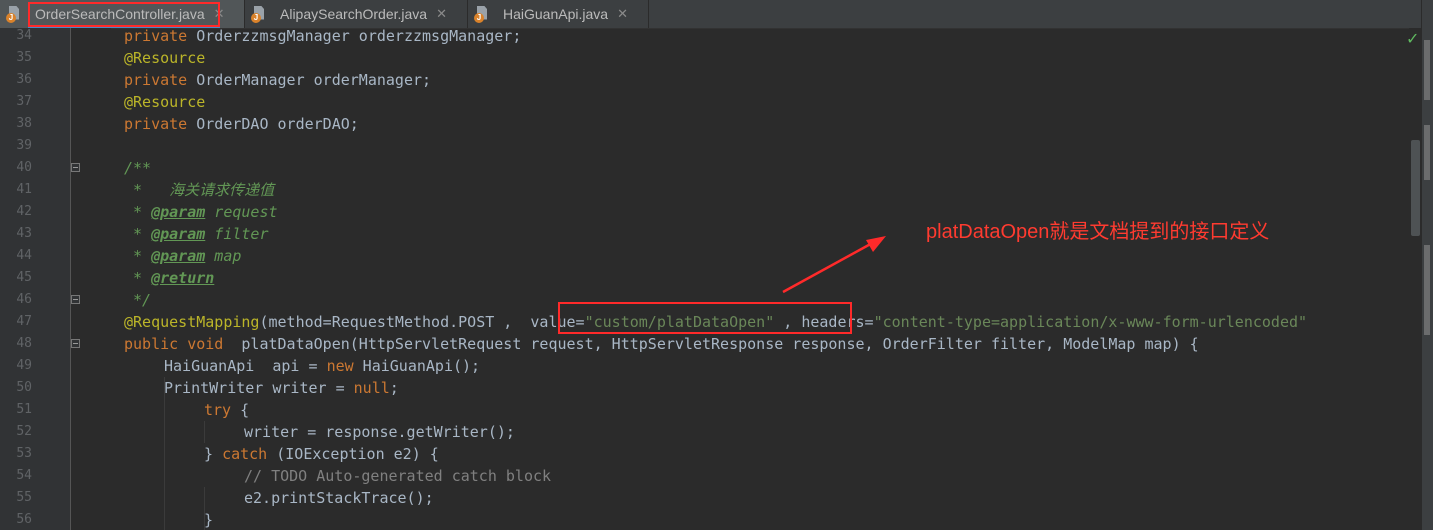  Describe the element at coordinates (241, 124) in the screenshot. I see `code-line-38: private OrderDAO orderDAO;` at that location.